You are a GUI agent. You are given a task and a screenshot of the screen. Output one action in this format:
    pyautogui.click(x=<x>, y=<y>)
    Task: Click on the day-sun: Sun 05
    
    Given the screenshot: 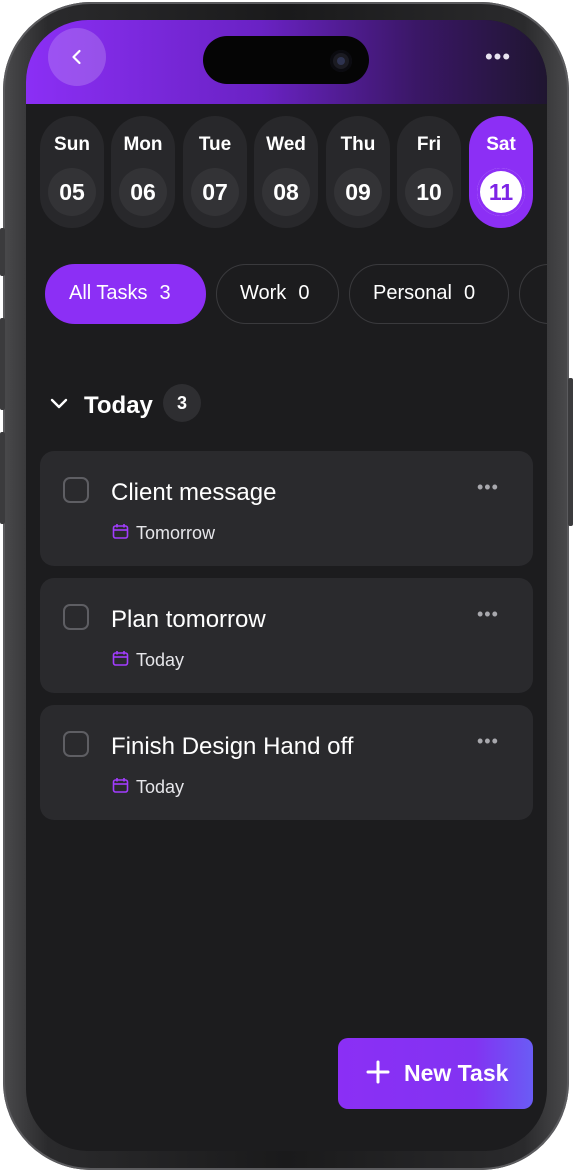 What is the action you would take?
    pyautogui.click(x=72, y=172)
    